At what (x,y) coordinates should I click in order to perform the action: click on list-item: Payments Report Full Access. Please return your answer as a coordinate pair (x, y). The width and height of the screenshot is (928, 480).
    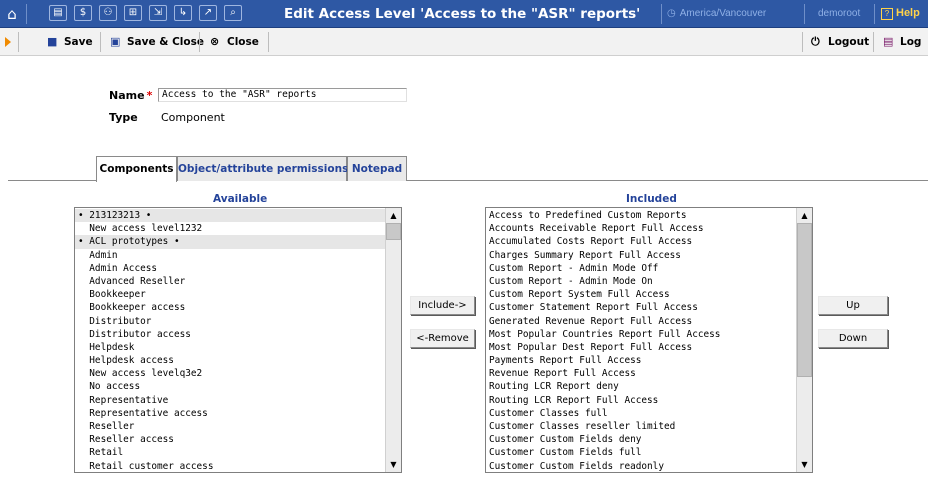
    Looking at the image, I should click on (641, 360).